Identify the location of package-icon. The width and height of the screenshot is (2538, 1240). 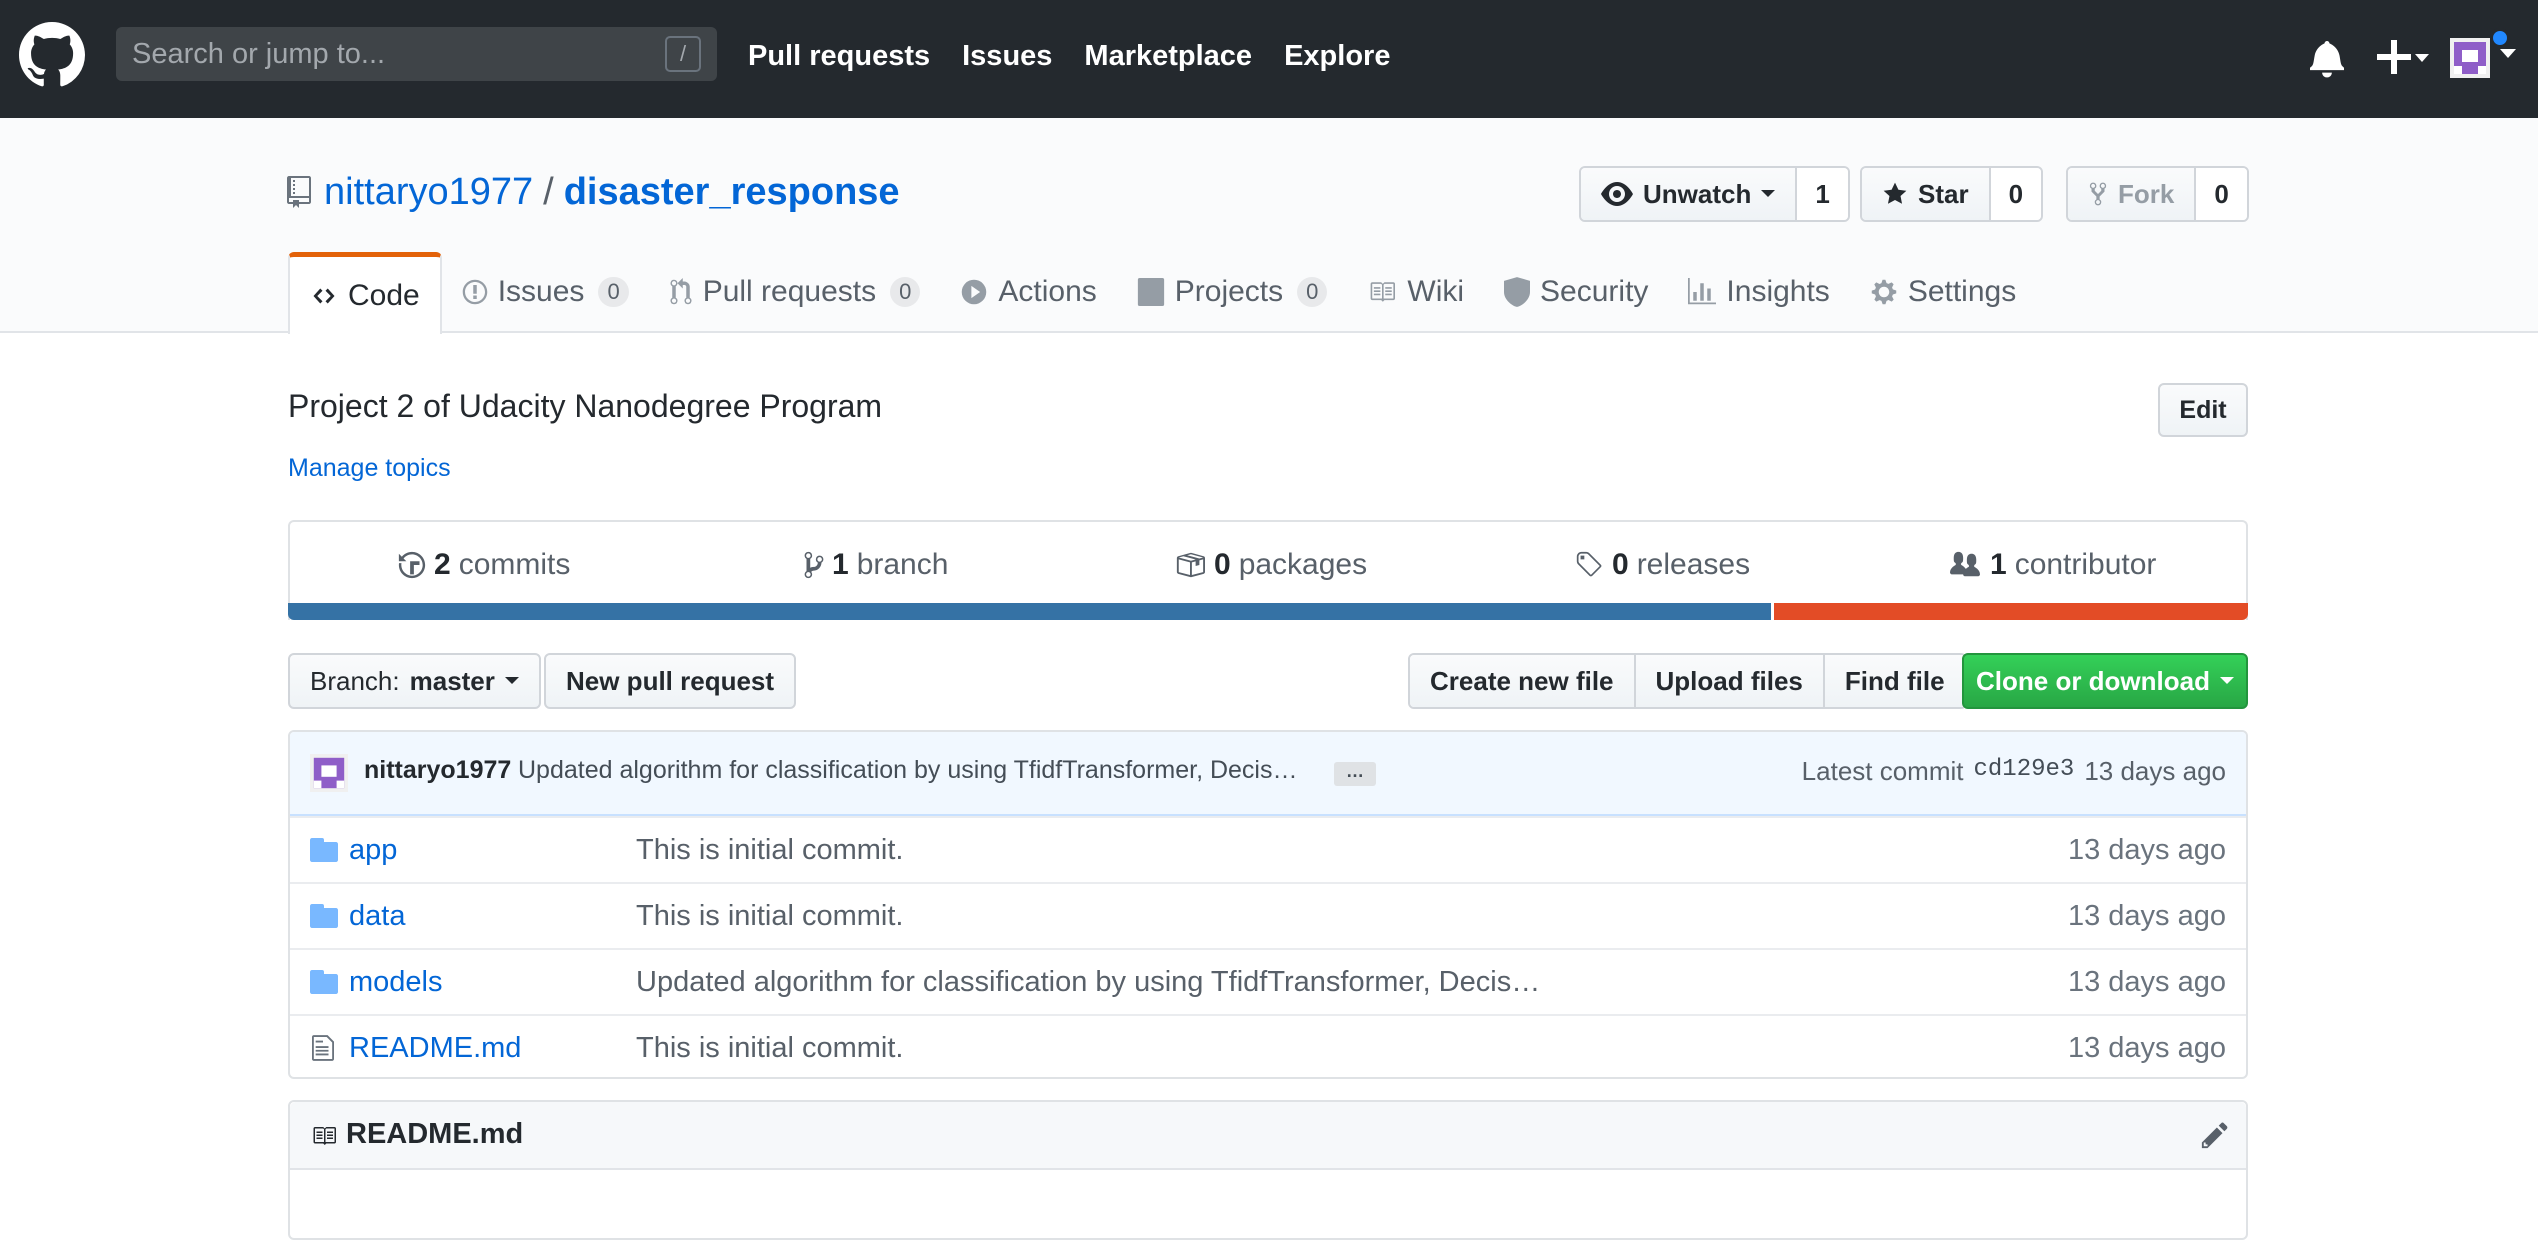
(1190, 565).